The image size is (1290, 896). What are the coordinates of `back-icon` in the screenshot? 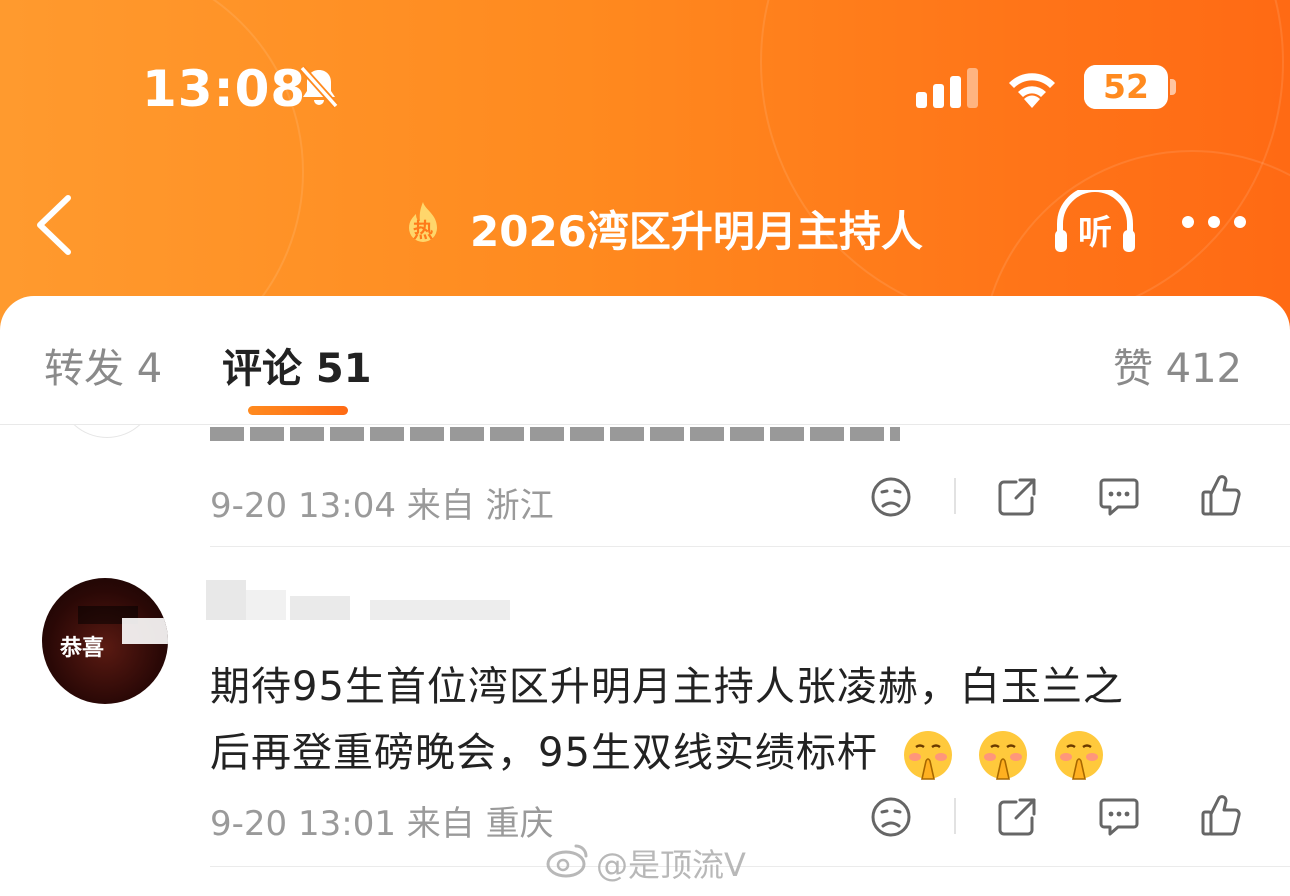 It's located at (54, 225).